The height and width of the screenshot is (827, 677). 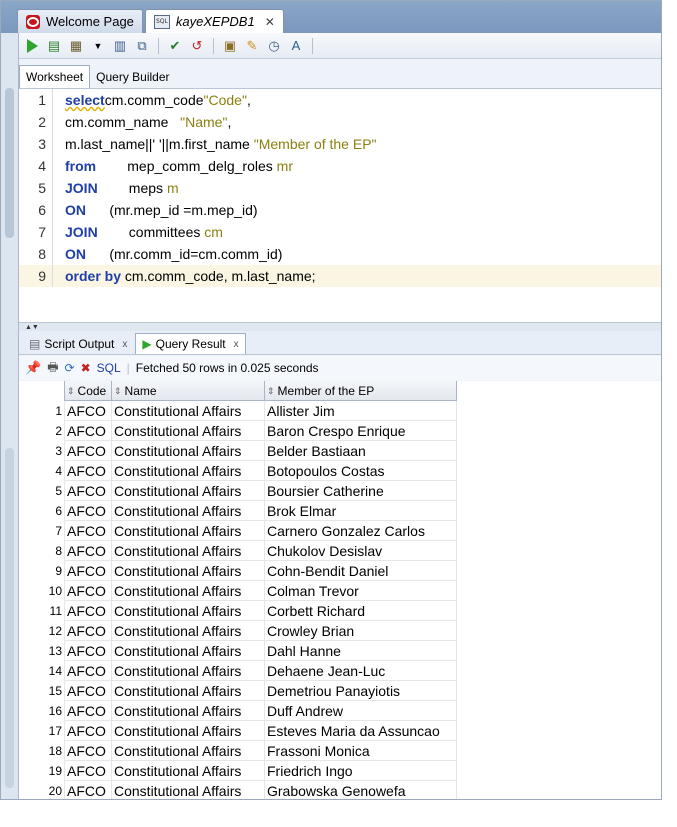 What do you see at coordinates (340, 232) in the screenshot?
I see `editor-line: 7 JOIN committees cm` at bounding box center [340, 232].